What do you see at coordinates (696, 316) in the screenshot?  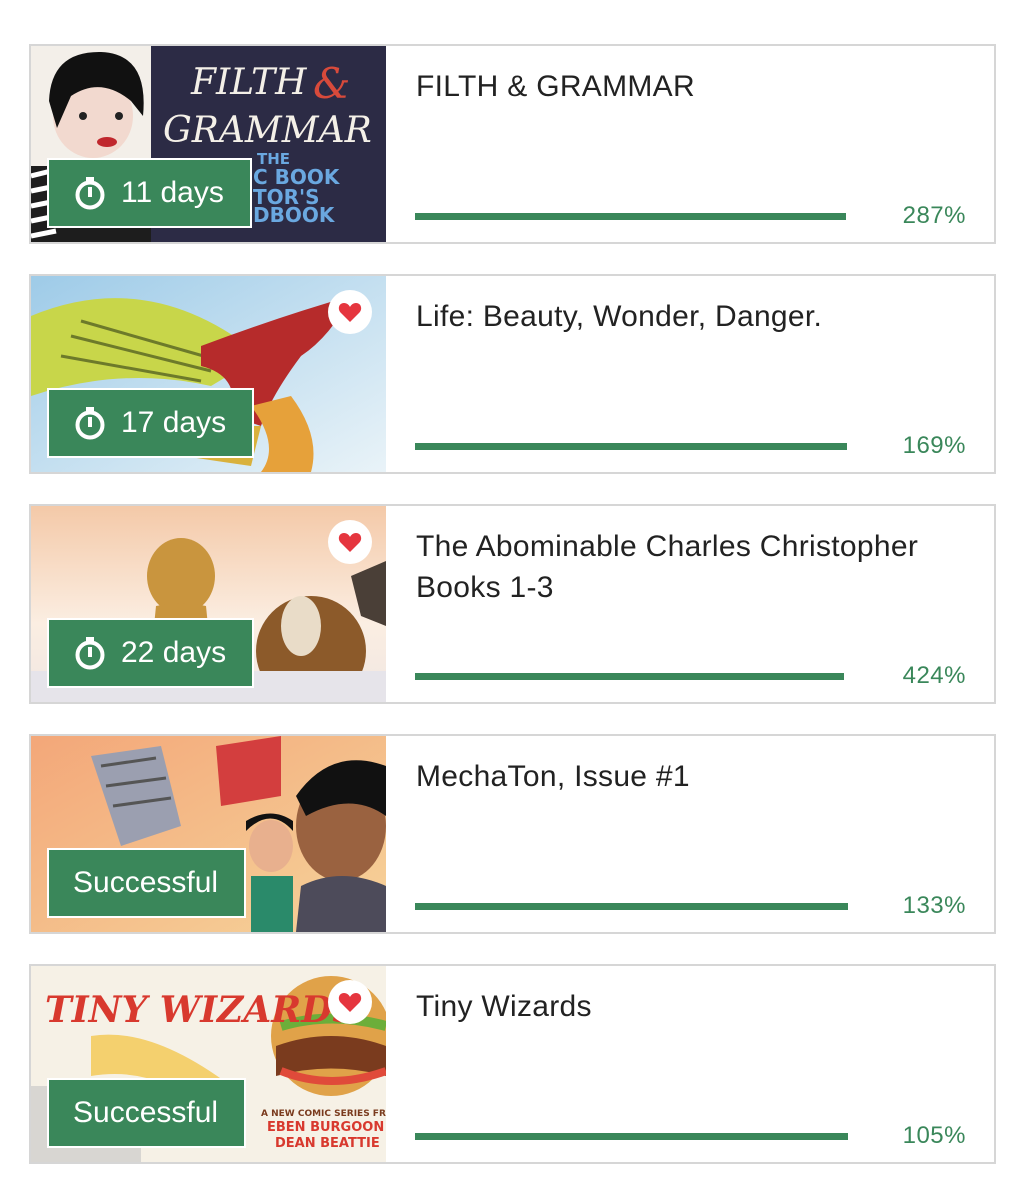 I see `project-title: Life: Beauty, Wonder, Danger.` at bounding box center [696, 316].